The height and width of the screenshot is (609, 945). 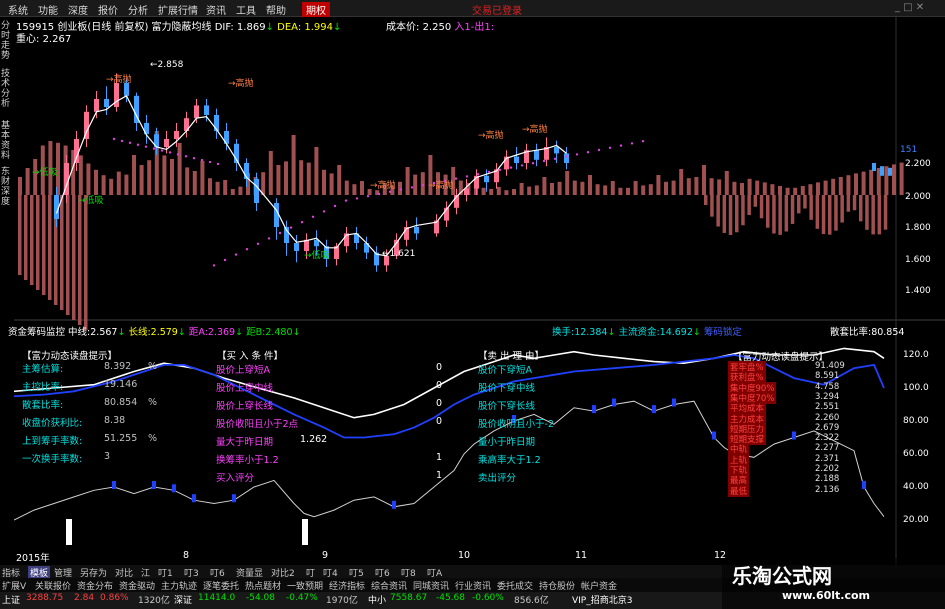 What do you see at coordinates (95, 585) in the screenshot?
I see `extended-tab: 资金分布` at bounding box center [95, 585].